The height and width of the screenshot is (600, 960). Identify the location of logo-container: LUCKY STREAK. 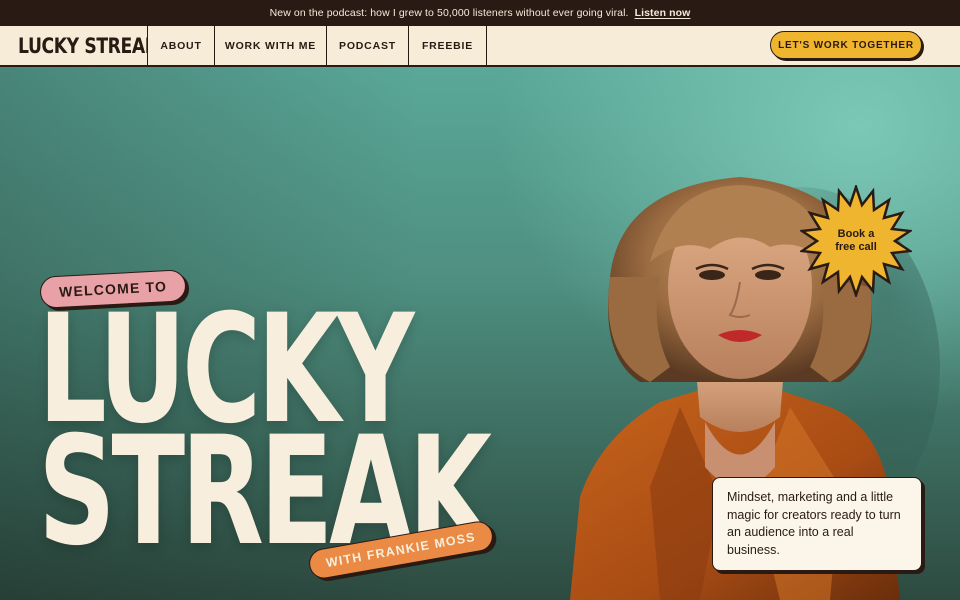
(74, 45).